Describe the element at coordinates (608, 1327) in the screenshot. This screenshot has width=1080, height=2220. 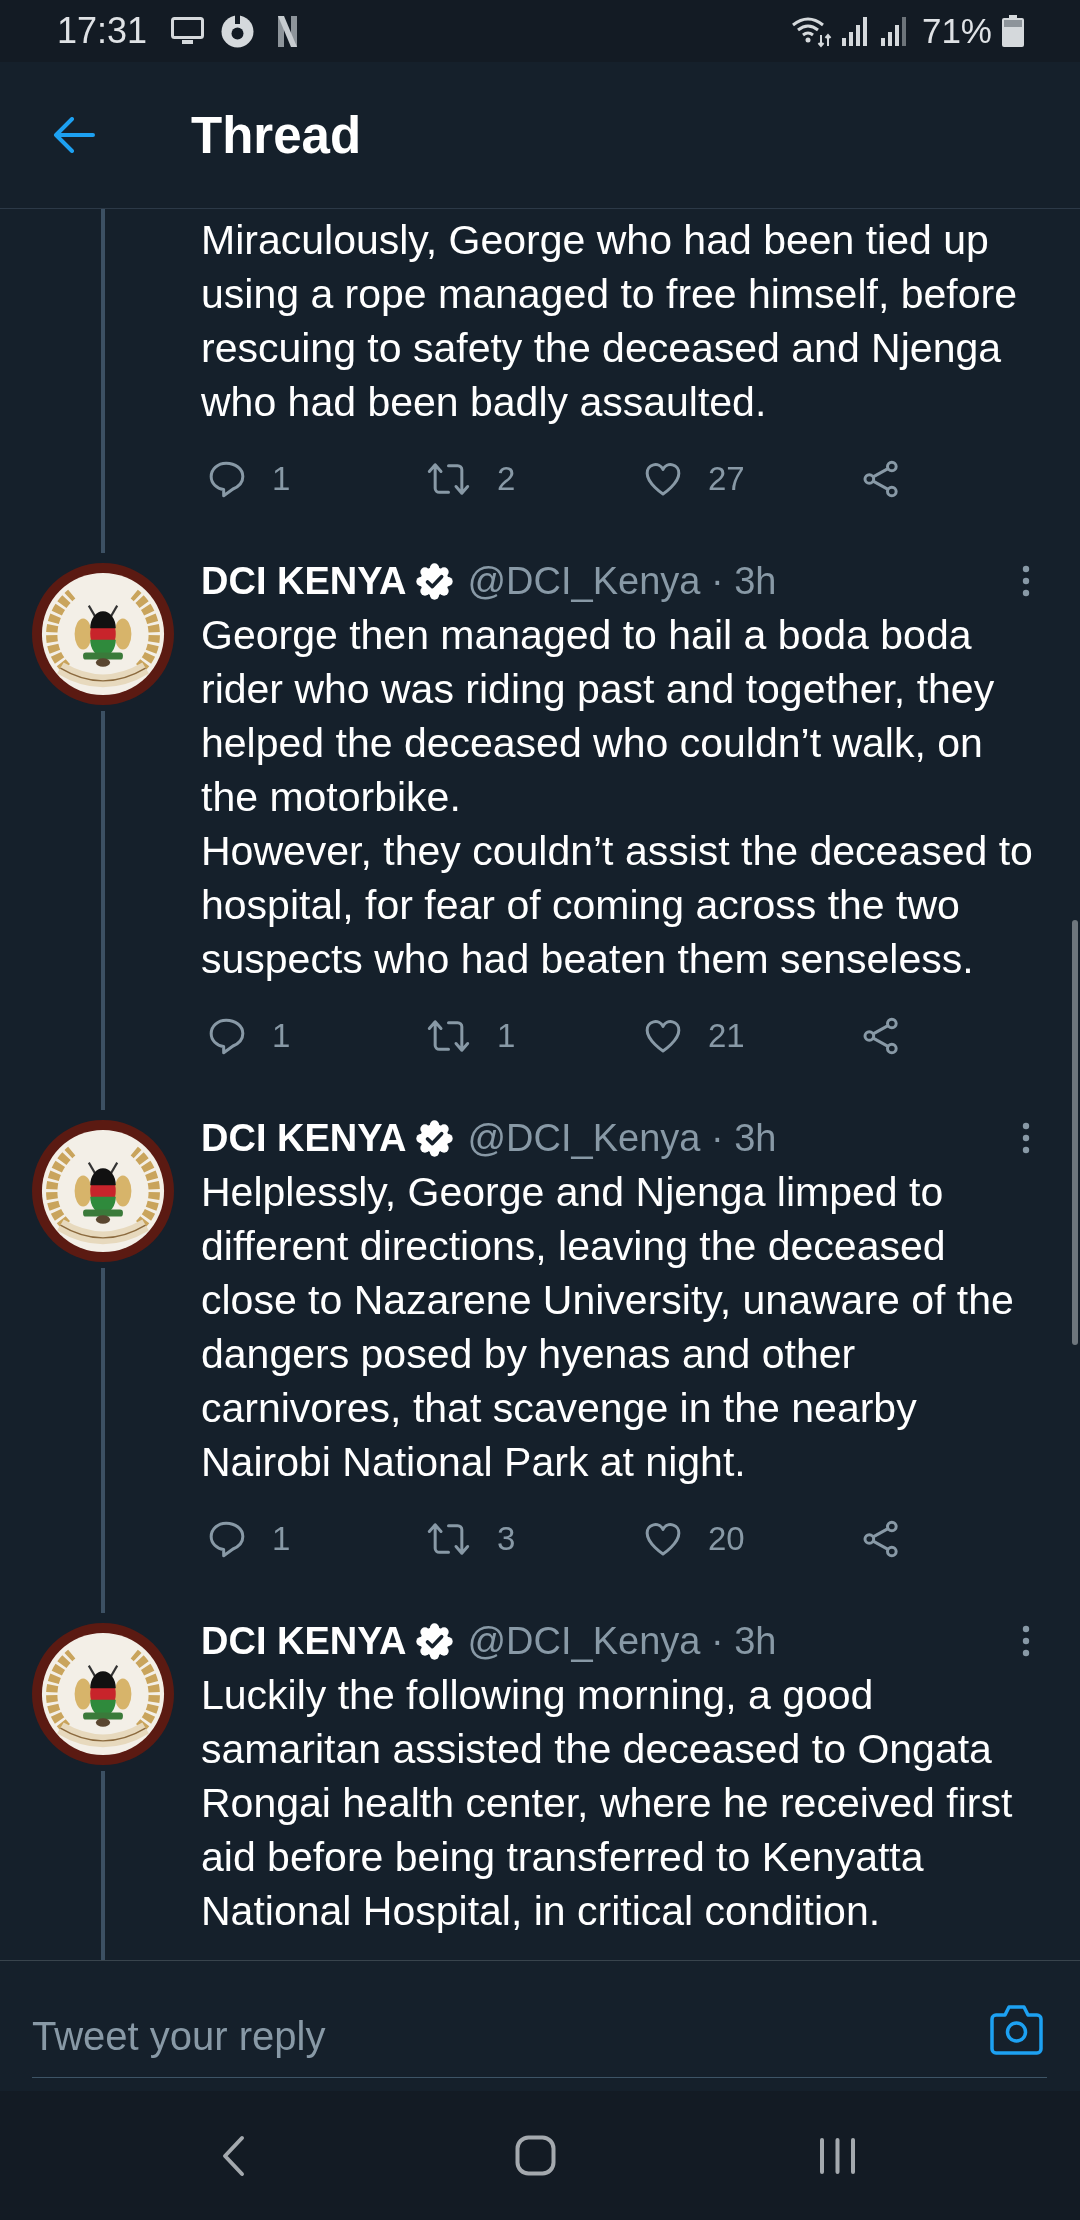
I see `tweet-text: Helplessly, George and Njenga limped to different directions, leaving the deceased close to Nazarene University, unaware of the dangers posed by hyenas and other carnivores, that scavenge in the nearby Nairobi National Park at night.` at that location.